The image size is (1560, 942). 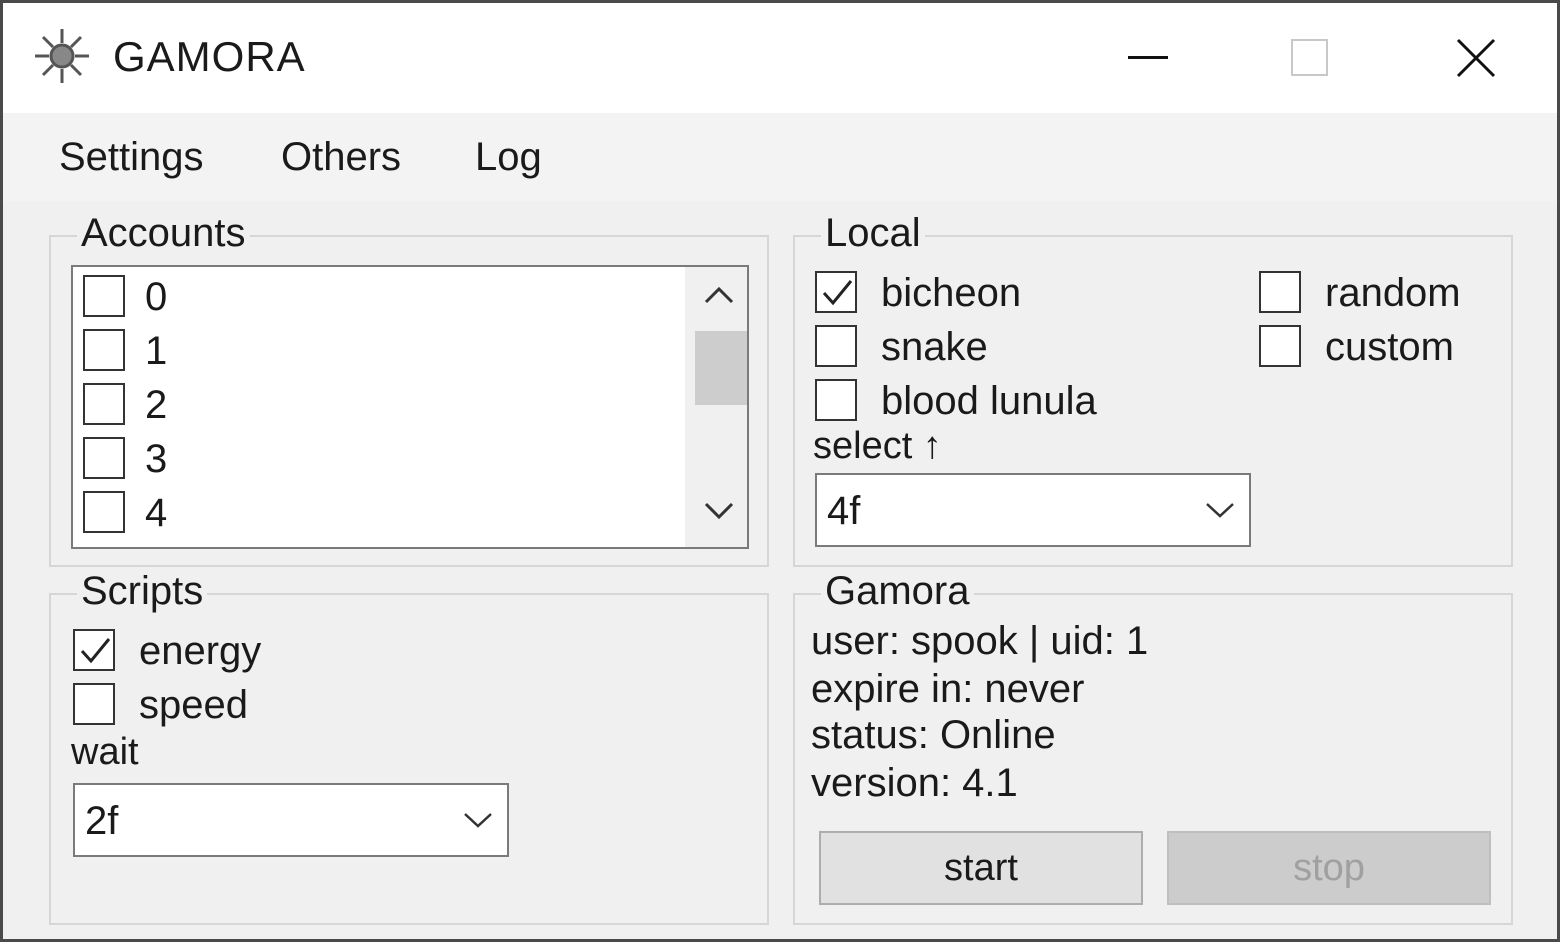 I want to click on account-0-label: 0, so click(x=156, y=297).